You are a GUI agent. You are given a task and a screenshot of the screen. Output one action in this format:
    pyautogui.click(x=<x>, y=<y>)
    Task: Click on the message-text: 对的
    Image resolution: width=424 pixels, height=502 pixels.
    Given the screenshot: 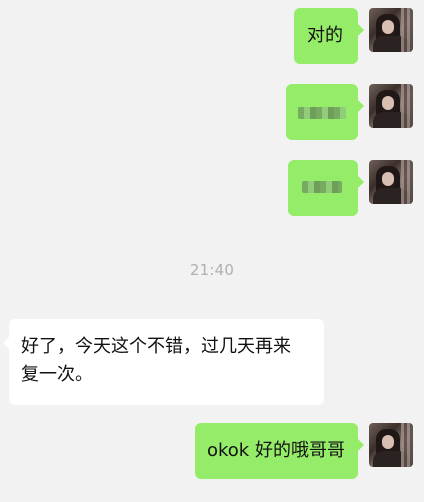 What is the action you would take?
    pyautogui.click(x=325, y=35)
    